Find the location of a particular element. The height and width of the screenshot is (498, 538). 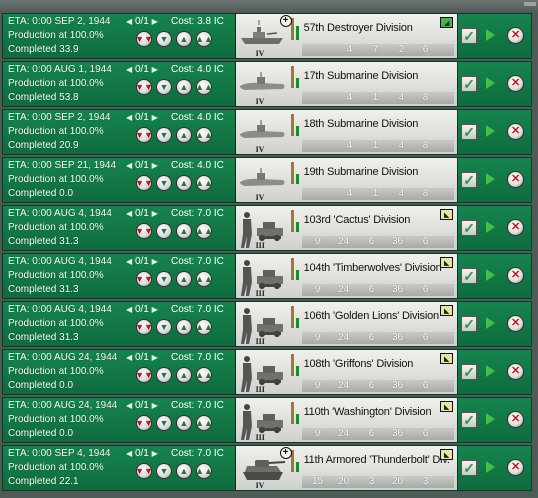

unit-card: IV 17th Submarine Division 4 1 4 8 is located at coordinates (346, 84).